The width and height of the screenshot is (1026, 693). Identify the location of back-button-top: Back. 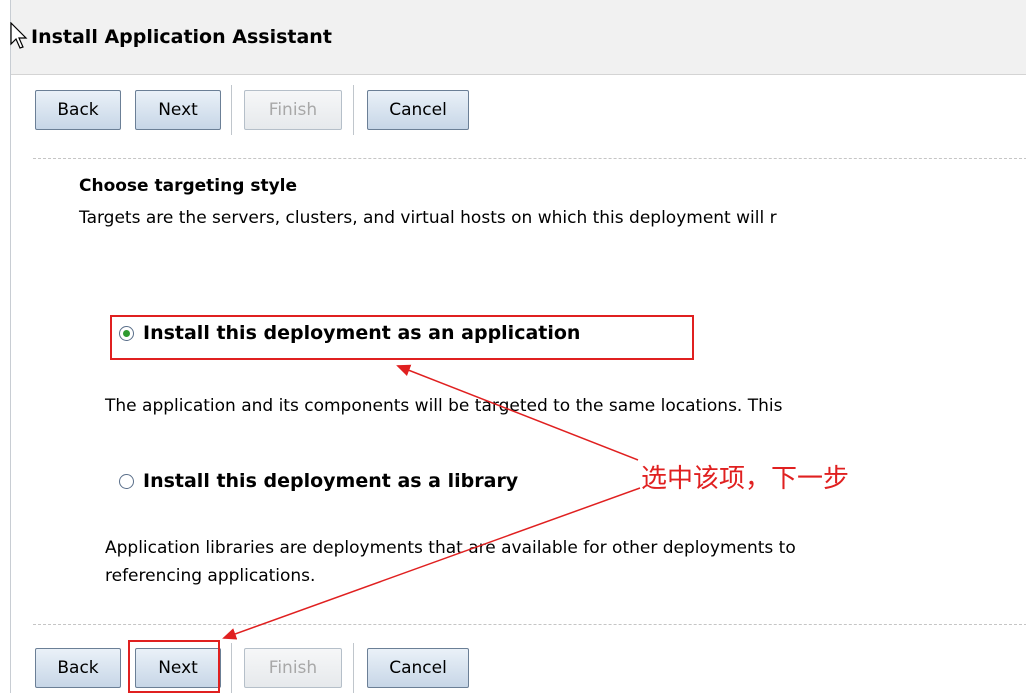
(78, 110).